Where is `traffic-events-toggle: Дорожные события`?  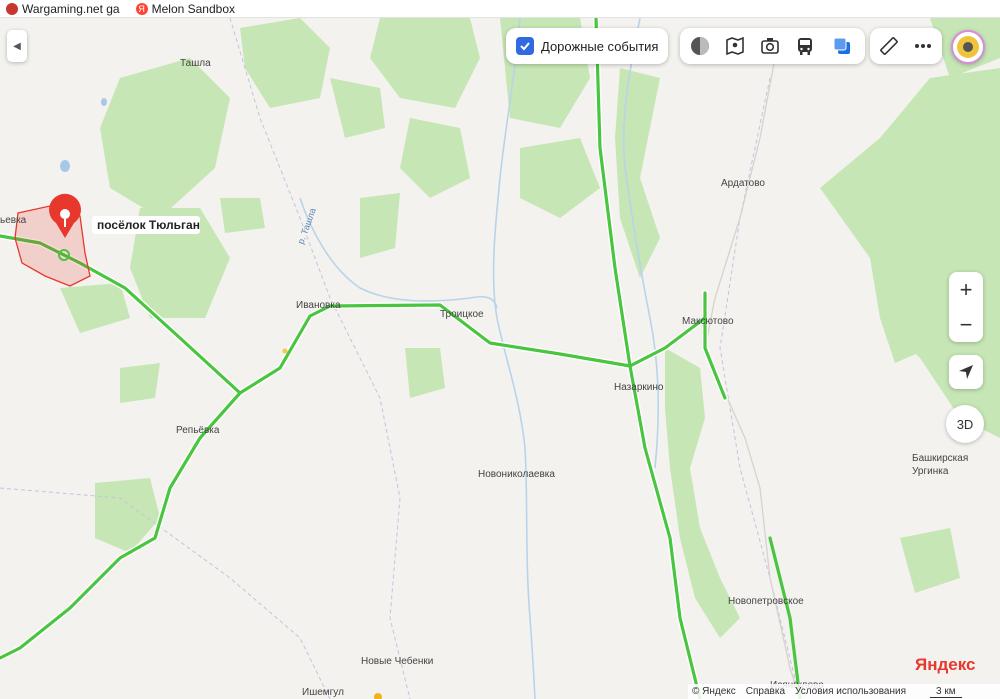 traffic-events-toggle: Дорожные события is located at coordinates (587, 46).